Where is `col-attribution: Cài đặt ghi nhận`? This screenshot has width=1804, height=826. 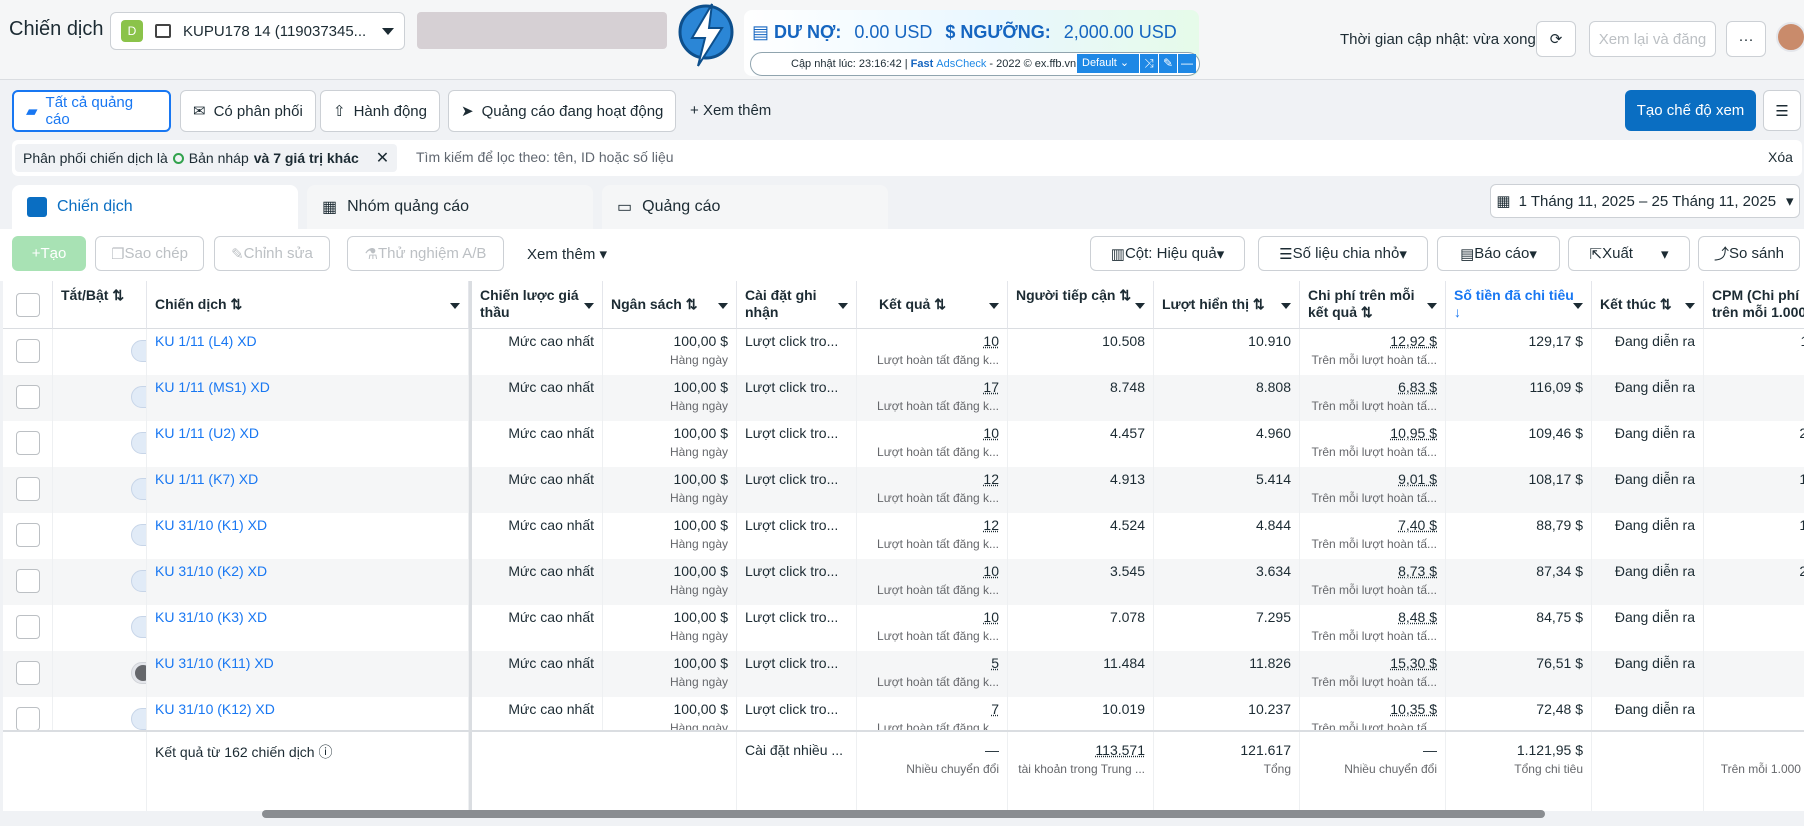
col-attribution: Cài đặt ghi nhận is located at coordinates (797, 305).